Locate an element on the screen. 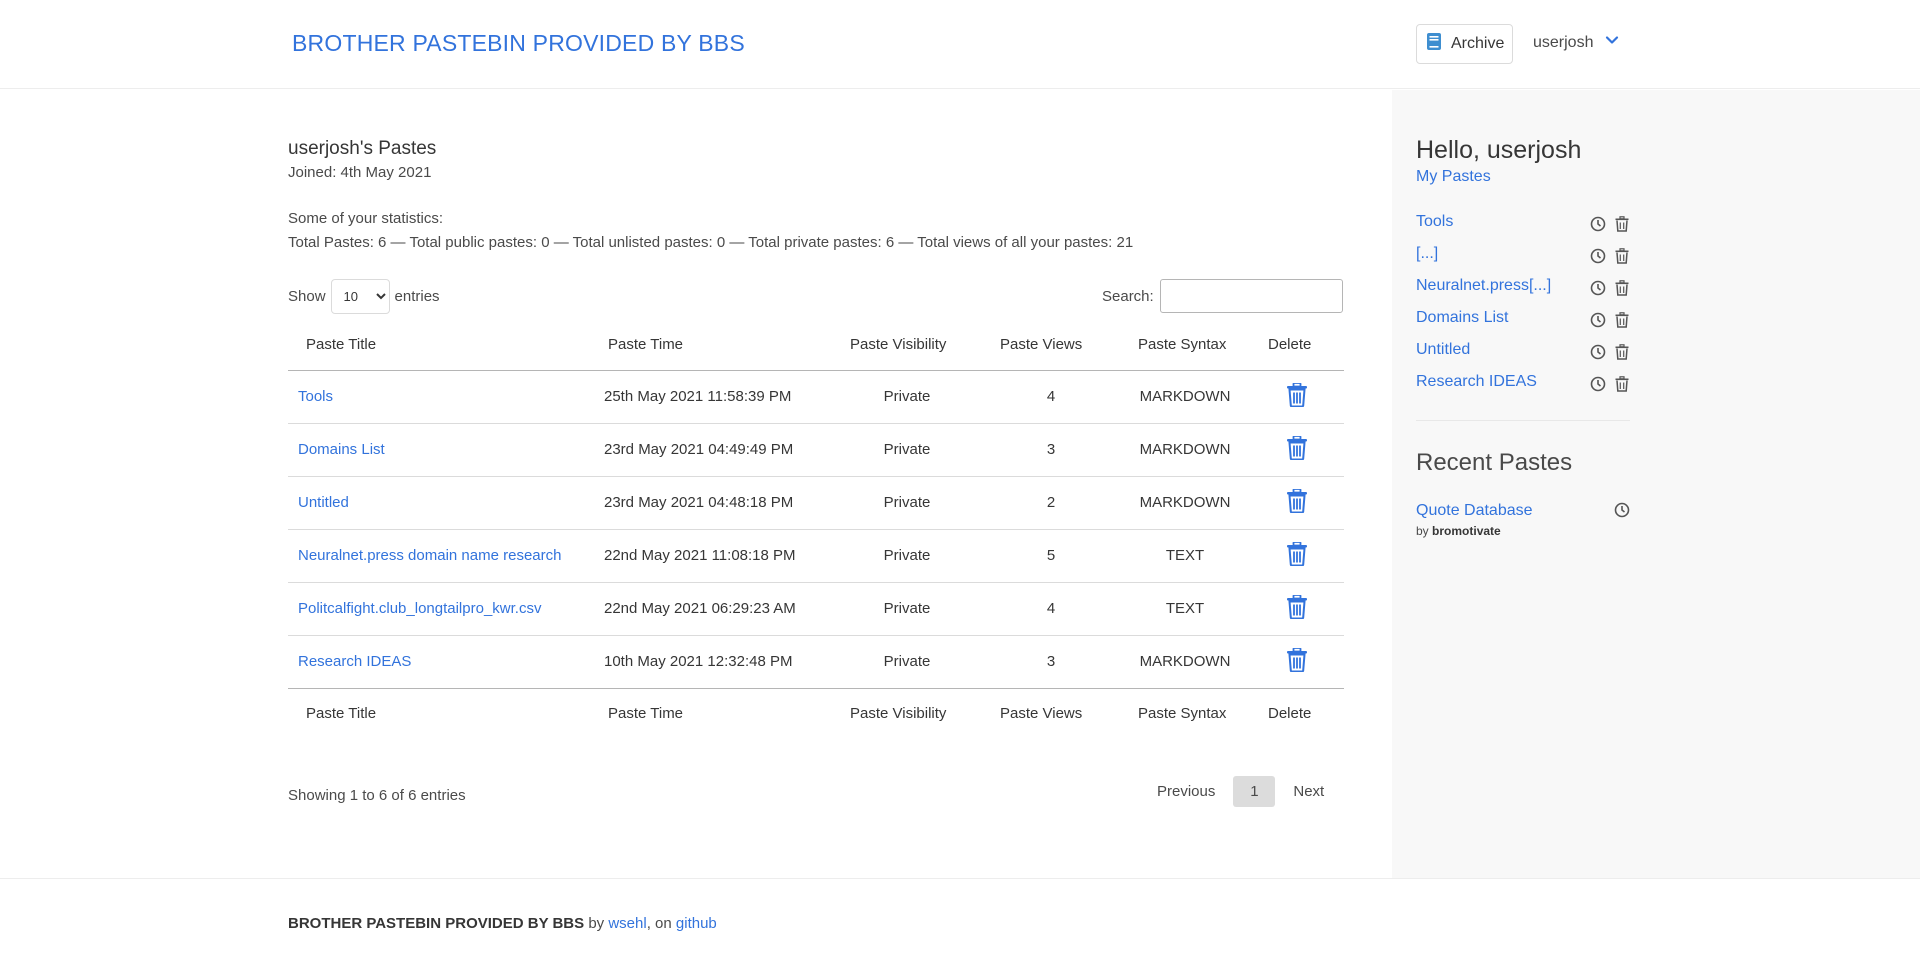 The height and width of the screenshot is (975, 1920). paste-title-link: Politcalfight.club_longtailpro_kwr.csv is located at coordinates (419, 608).